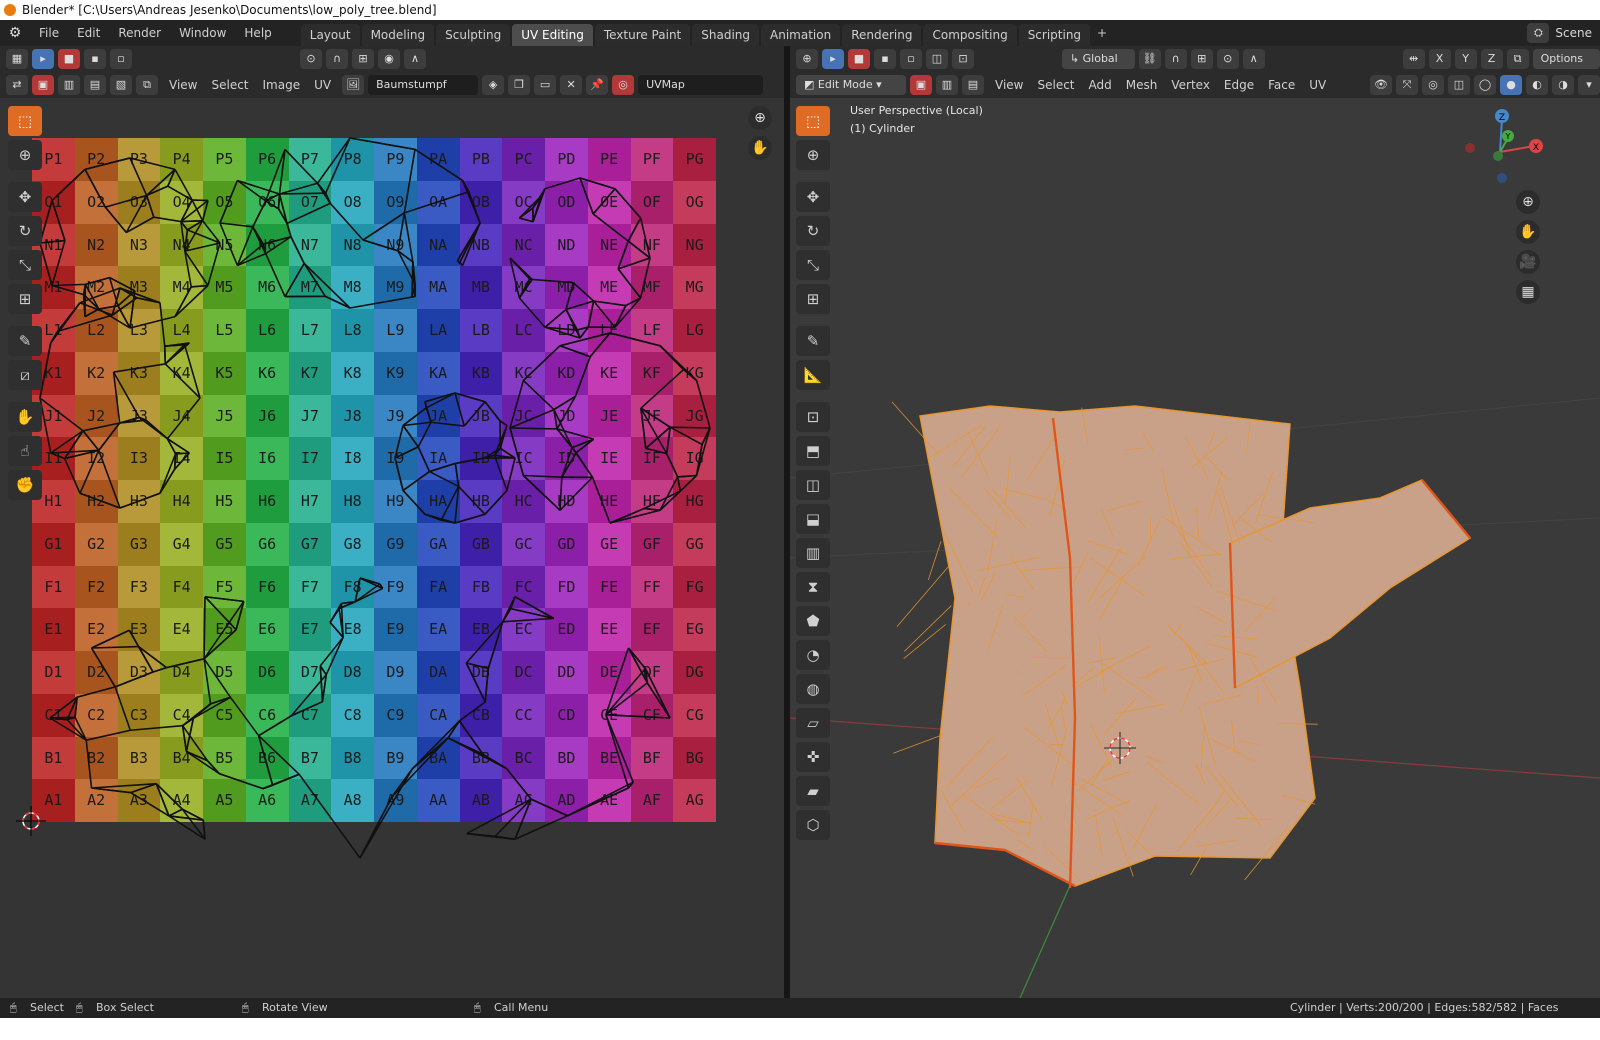 Image resolution: width=1600 pixels, height=1040 pixels. I want to click on tab-layout: Layout, so click(330, 35).